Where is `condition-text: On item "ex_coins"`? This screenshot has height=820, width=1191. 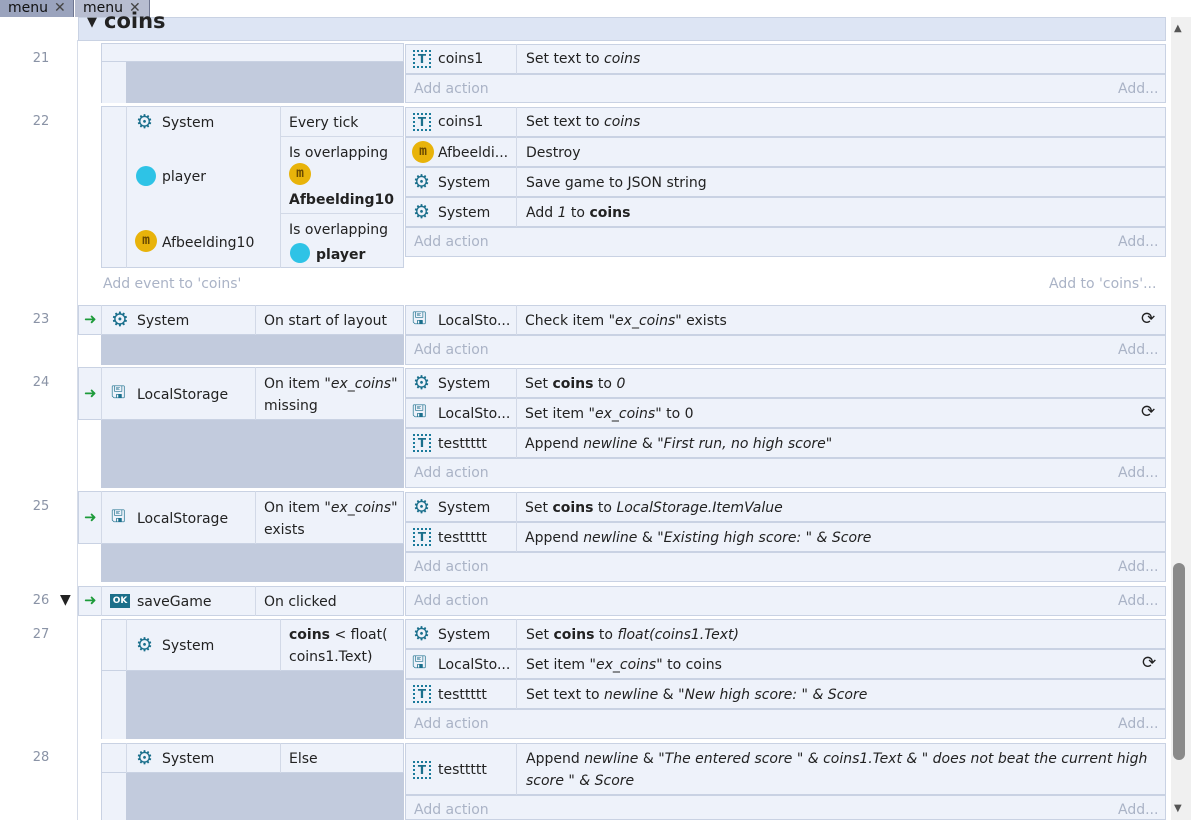
condition-text: On item "ex_coins" is located at coordinates (331, 384).